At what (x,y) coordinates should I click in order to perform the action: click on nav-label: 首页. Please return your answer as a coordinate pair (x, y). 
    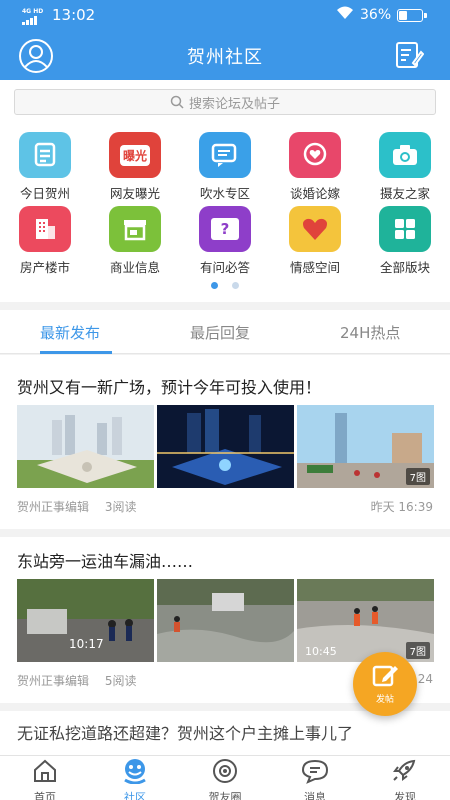
    Looking at the image, I should click on (45, 795).